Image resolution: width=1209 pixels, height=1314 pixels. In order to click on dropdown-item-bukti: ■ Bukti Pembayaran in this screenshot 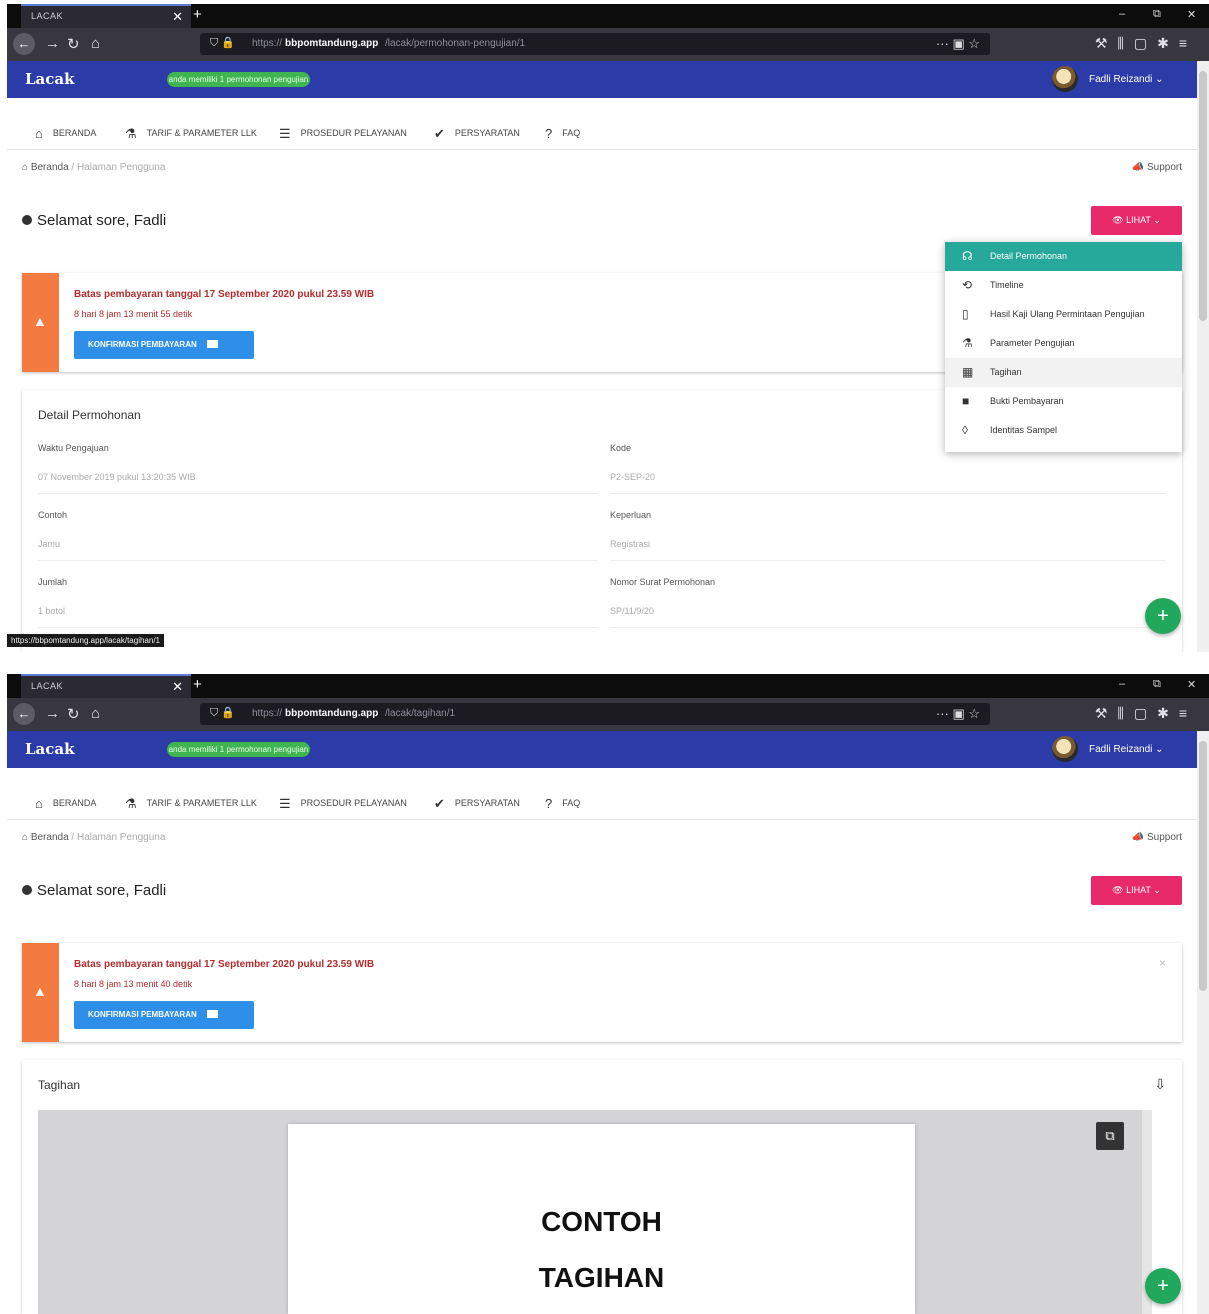, I will do `click(1063, 401)`.